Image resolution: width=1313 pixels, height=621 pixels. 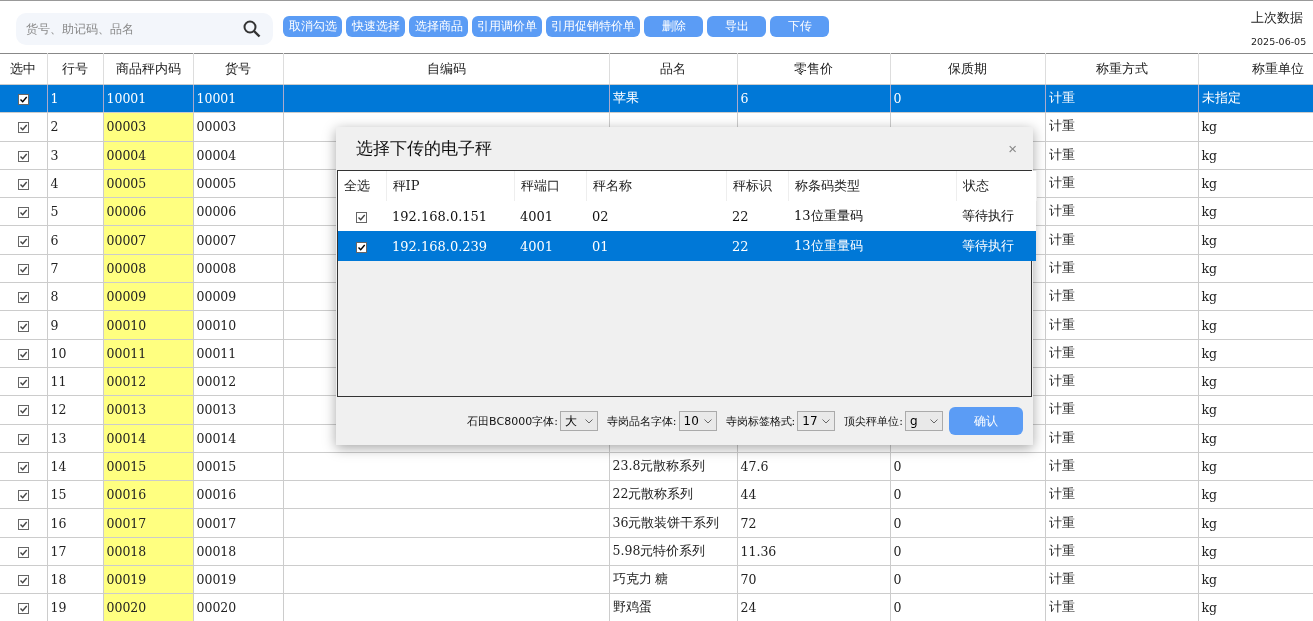 I want to click on table-cell: 5, so click(x=54, y=212).